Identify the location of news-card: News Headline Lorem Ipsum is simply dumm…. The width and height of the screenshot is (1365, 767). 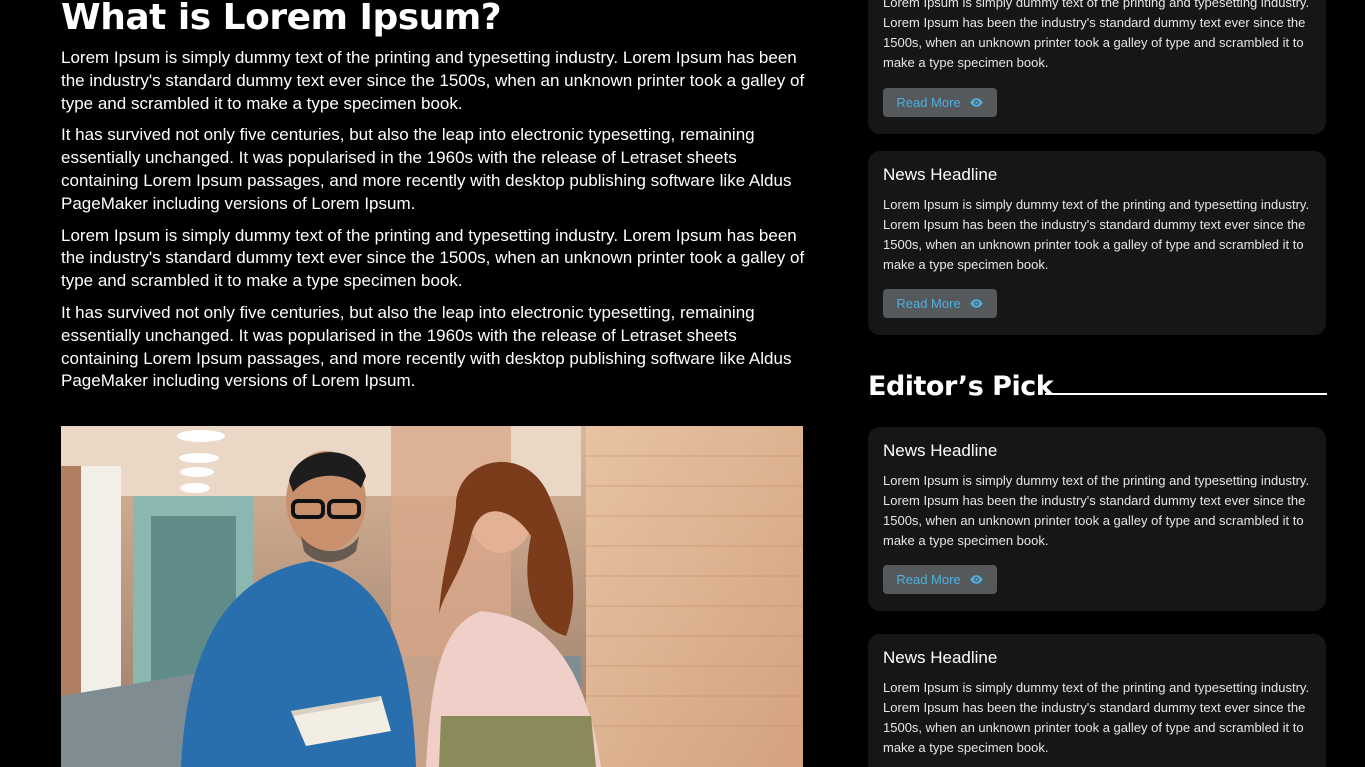
(1097, 243).